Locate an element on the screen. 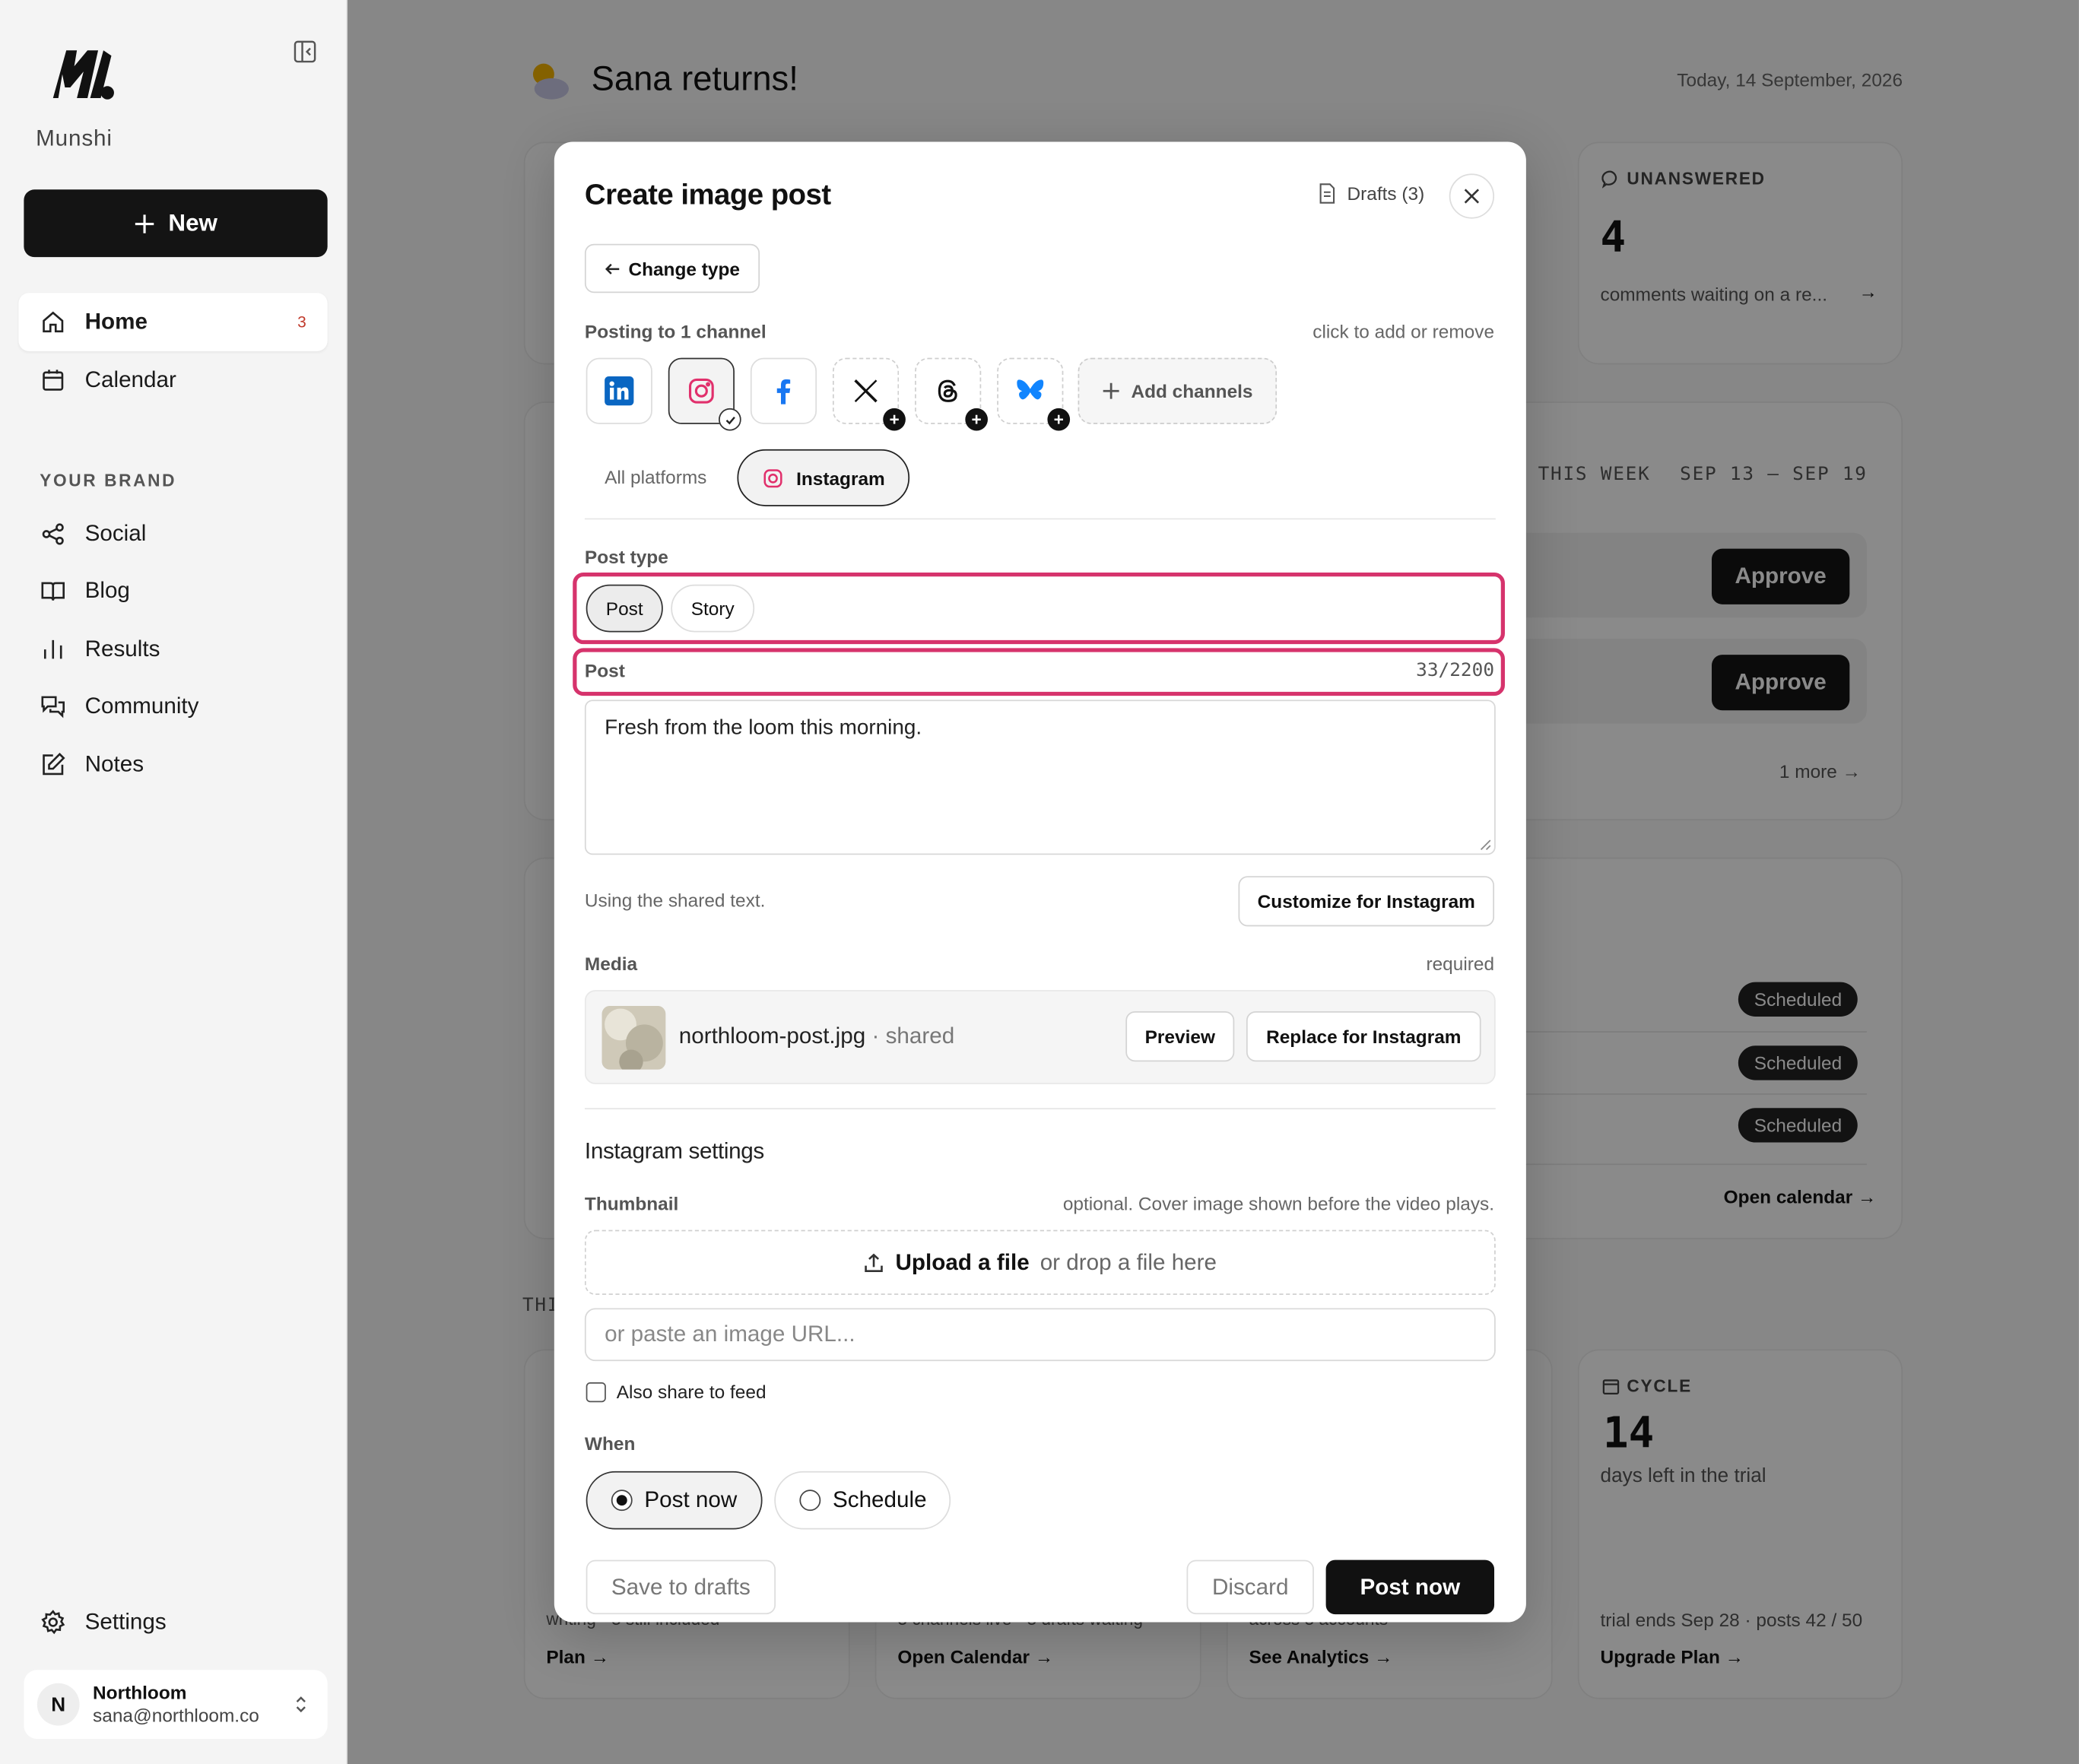  sidebar-item-label: Notes is located at coordinates (114, 764).